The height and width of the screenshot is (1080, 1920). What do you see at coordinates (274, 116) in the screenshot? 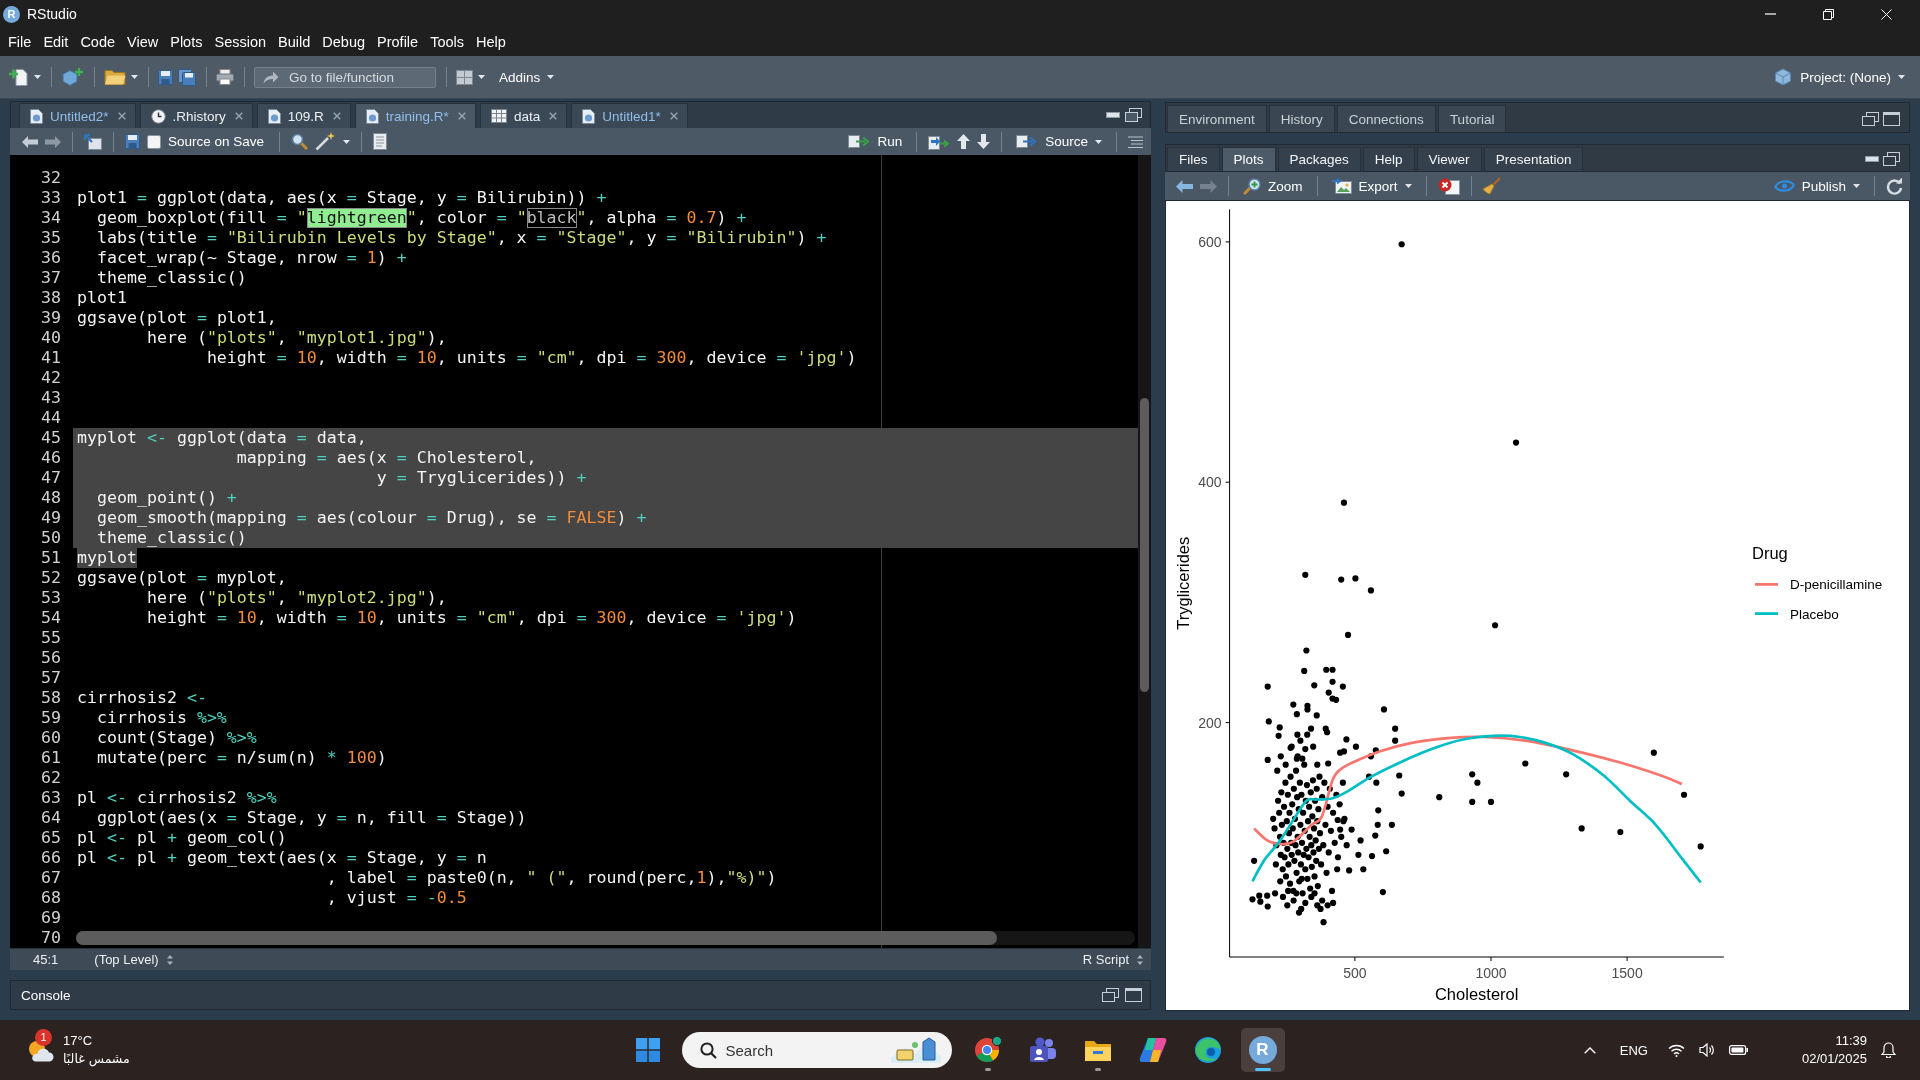
I see `file-icon` at bounding box center [274, 116].